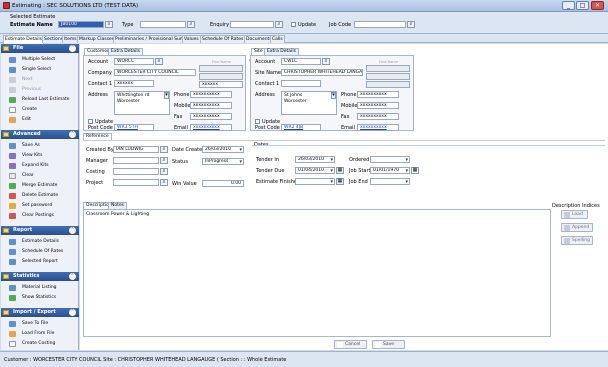 Image resolution: width=608 pixels, height=367 pixels. Describe the element at coordinates (378, 105) in the screenshot. I see `site-mobile-field: xxxxxxxxxx` at that location.